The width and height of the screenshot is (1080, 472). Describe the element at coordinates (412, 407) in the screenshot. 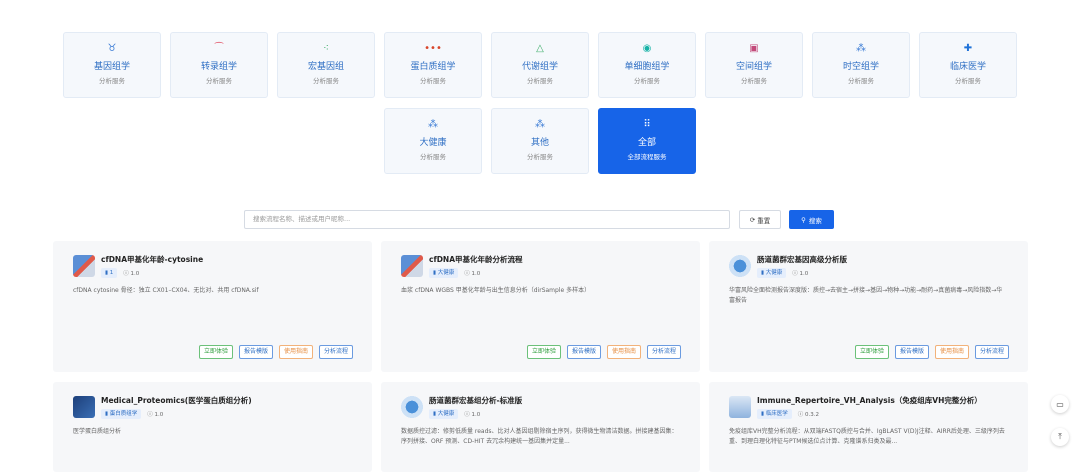

I see `bacteria-icon` at that location.